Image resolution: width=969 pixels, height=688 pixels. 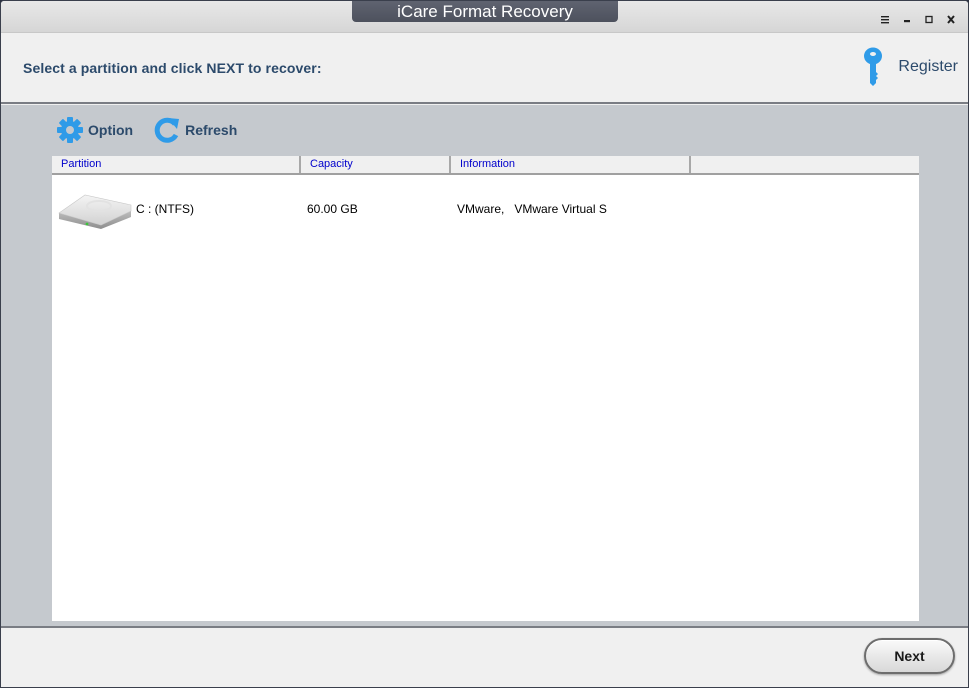 What do you see at coordinates (70, 130) in the screenshot?
I see `gear-icon` at bounding box center [70, 130].